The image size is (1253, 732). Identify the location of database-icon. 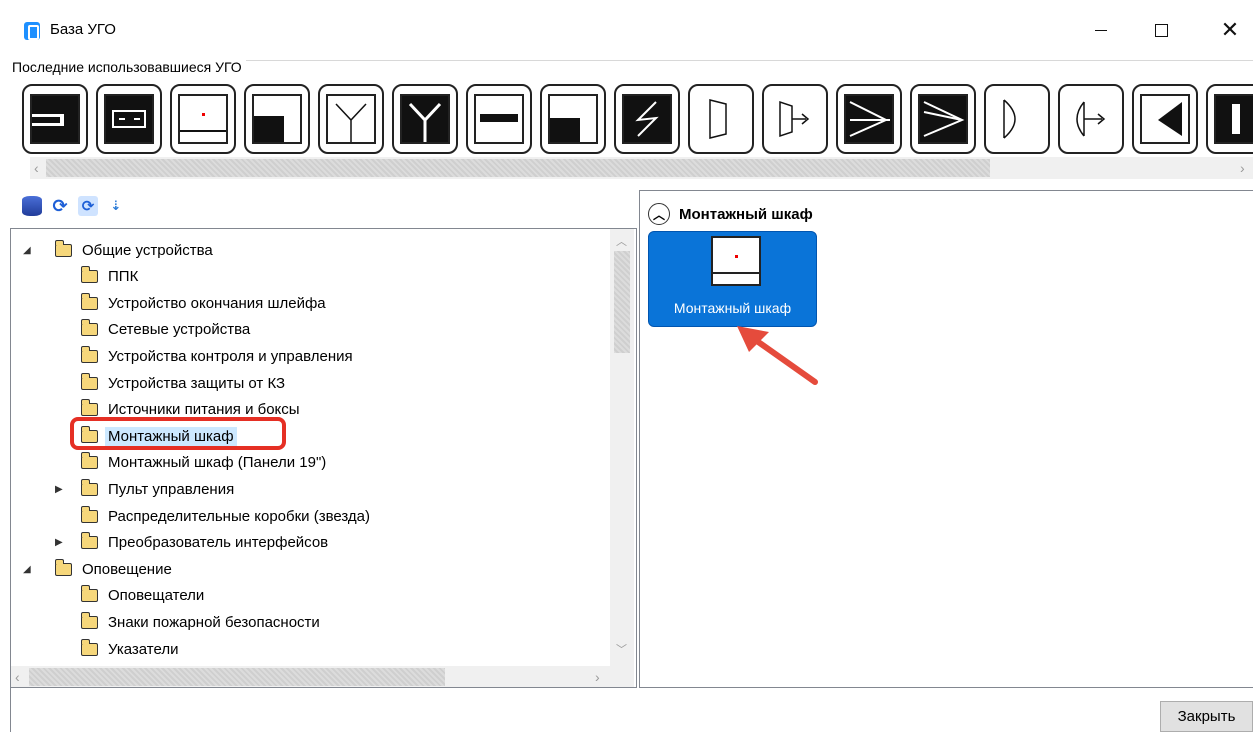
(32, 206).